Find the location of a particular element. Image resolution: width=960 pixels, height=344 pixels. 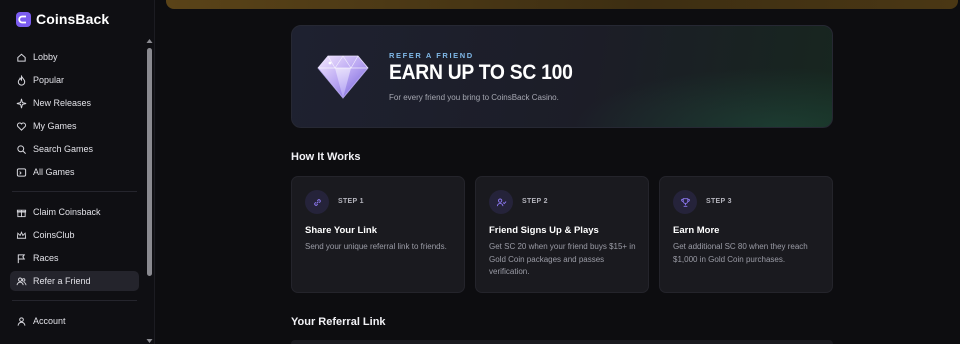

hero-kicker: REFER A FRIEND is located at coordinates (431, 55).